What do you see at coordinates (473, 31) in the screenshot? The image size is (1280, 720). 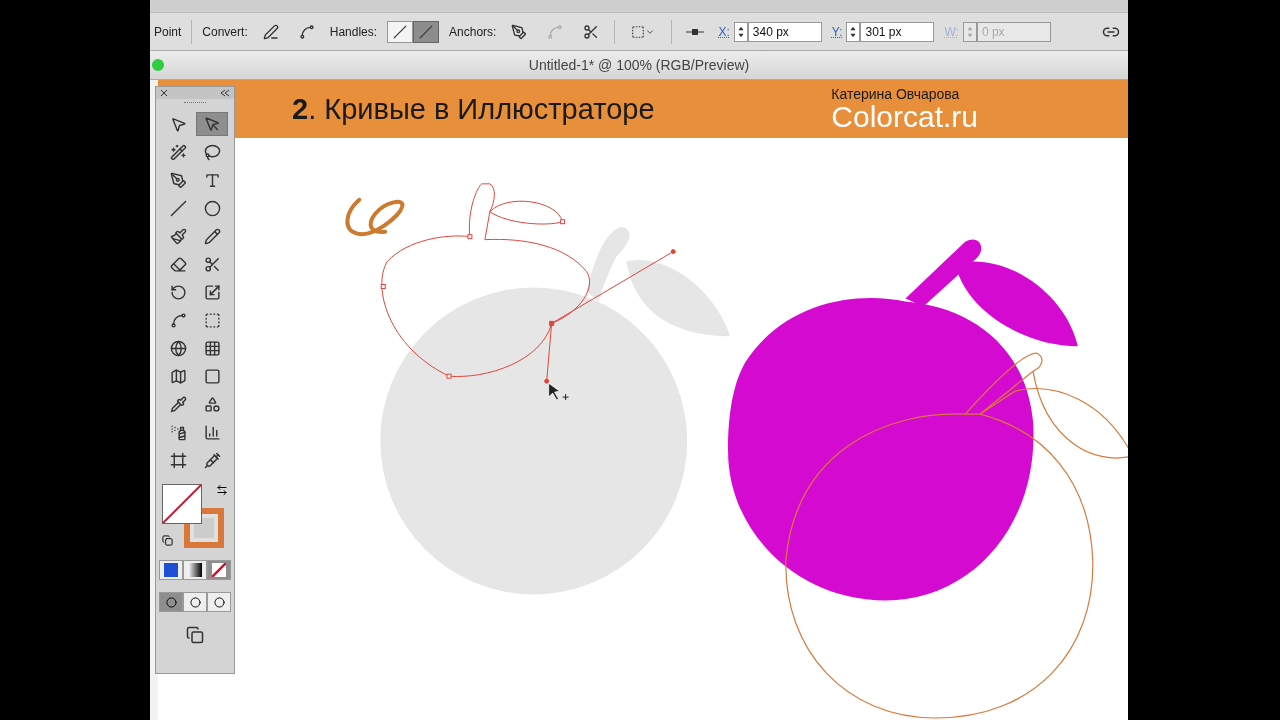 I see `anchors-label: Anchors:` at bounding box center [473, 31].